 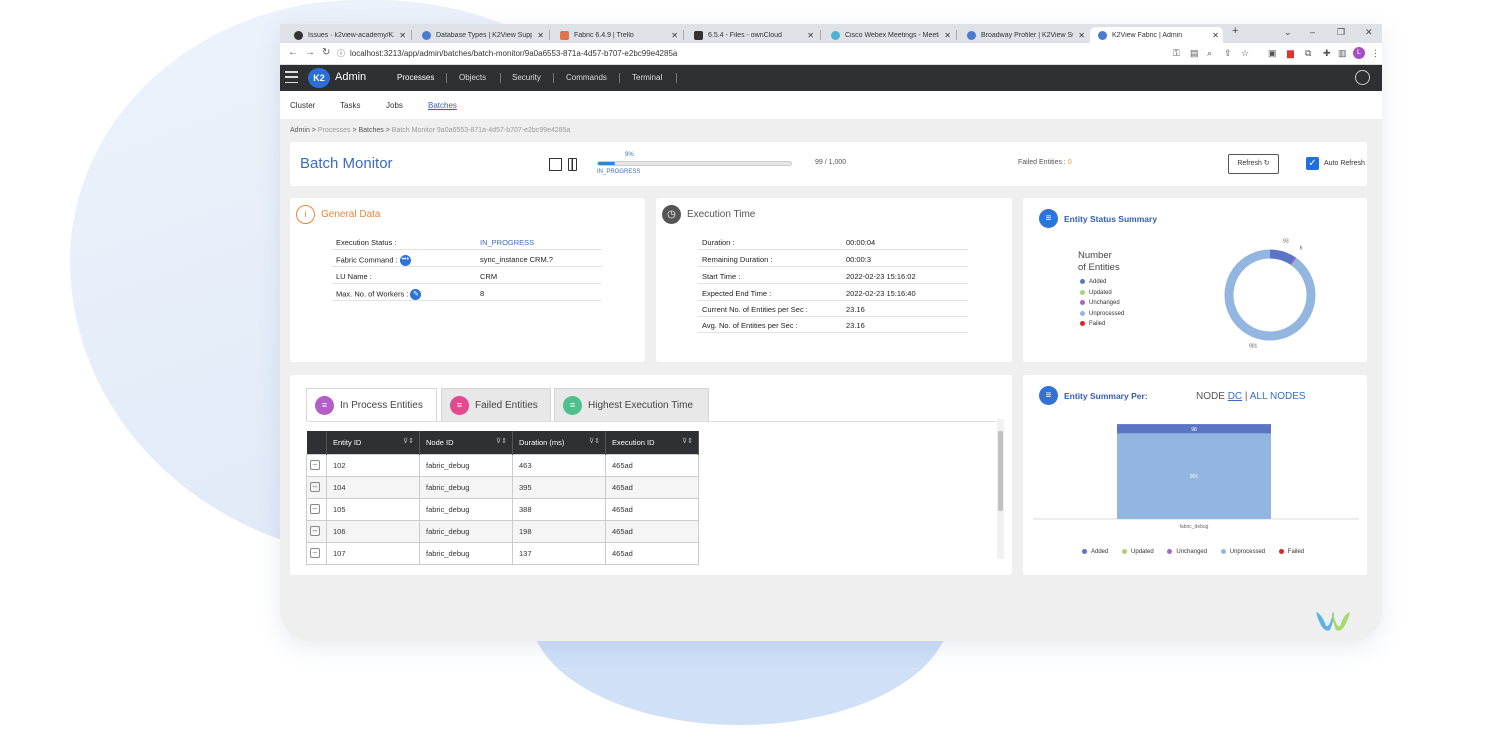 I want to click on webex-app-icon, so click(x=1333, y=621).